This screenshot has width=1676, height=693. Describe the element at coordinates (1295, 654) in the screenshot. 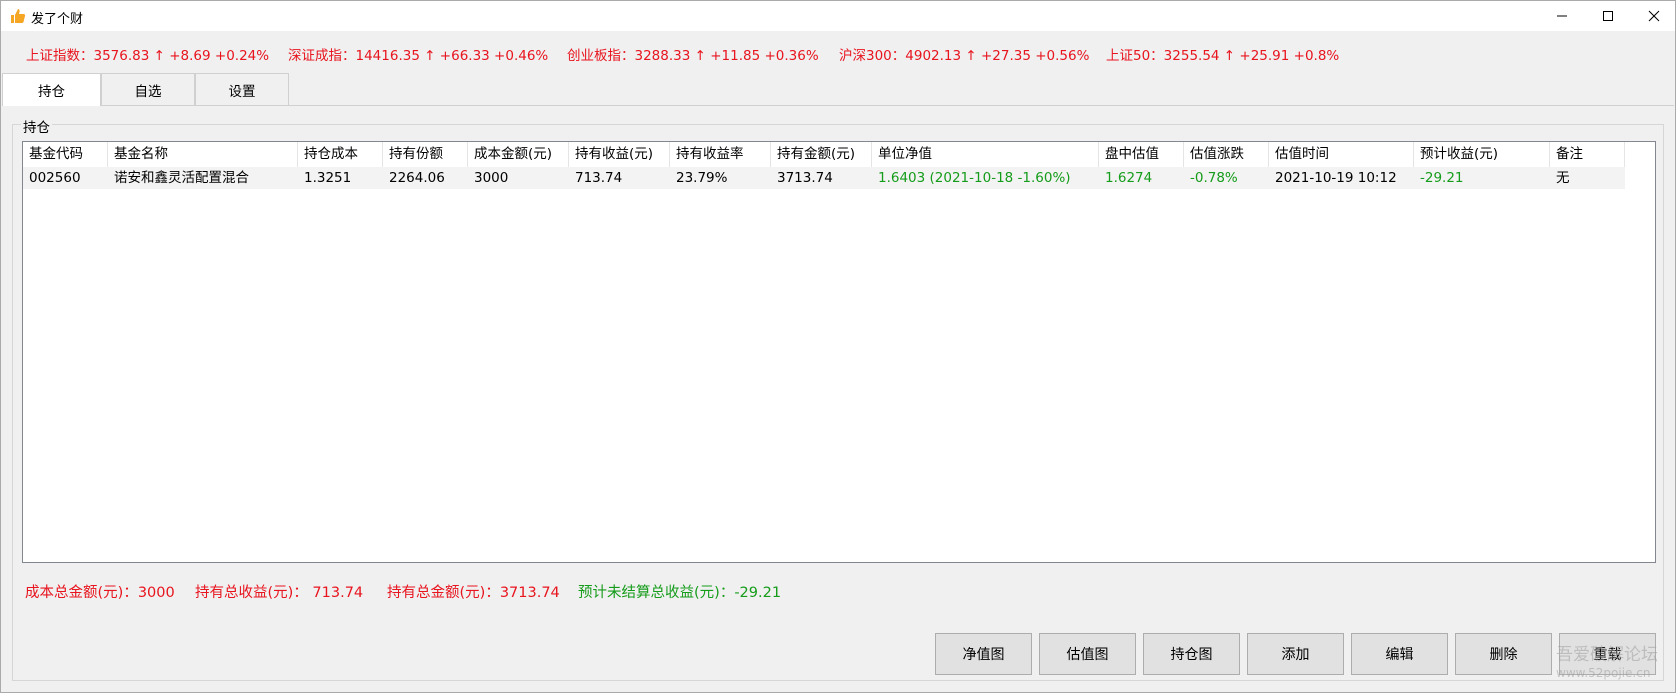

I see `add-button: 添加` at that location.